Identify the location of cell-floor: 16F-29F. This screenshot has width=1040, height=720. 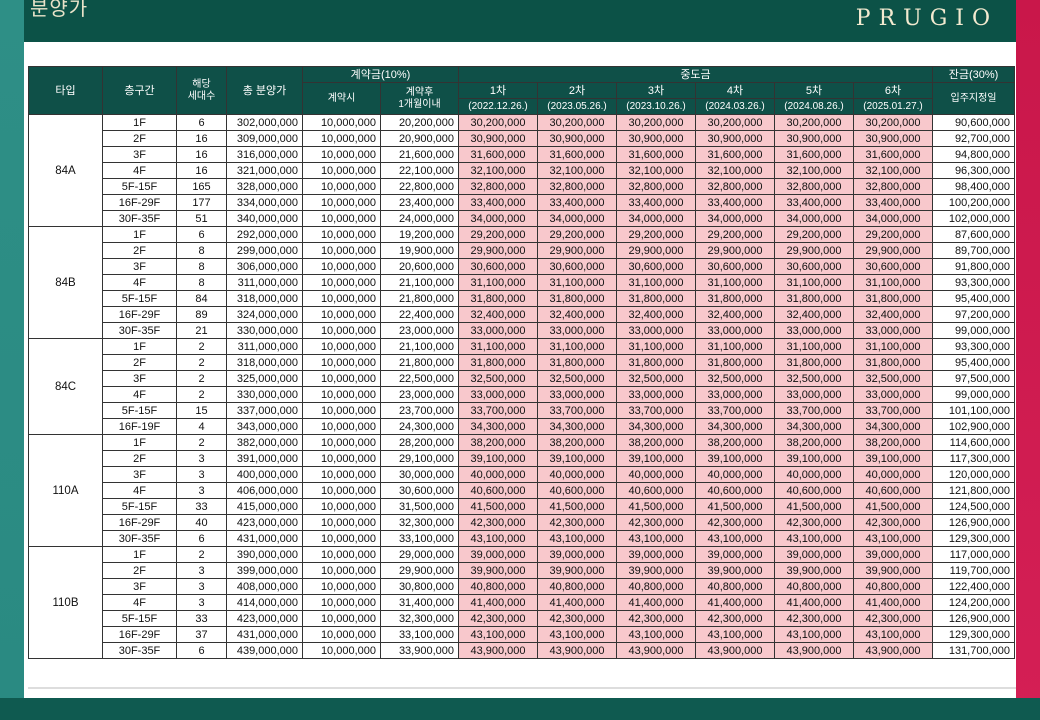
(139, 314).